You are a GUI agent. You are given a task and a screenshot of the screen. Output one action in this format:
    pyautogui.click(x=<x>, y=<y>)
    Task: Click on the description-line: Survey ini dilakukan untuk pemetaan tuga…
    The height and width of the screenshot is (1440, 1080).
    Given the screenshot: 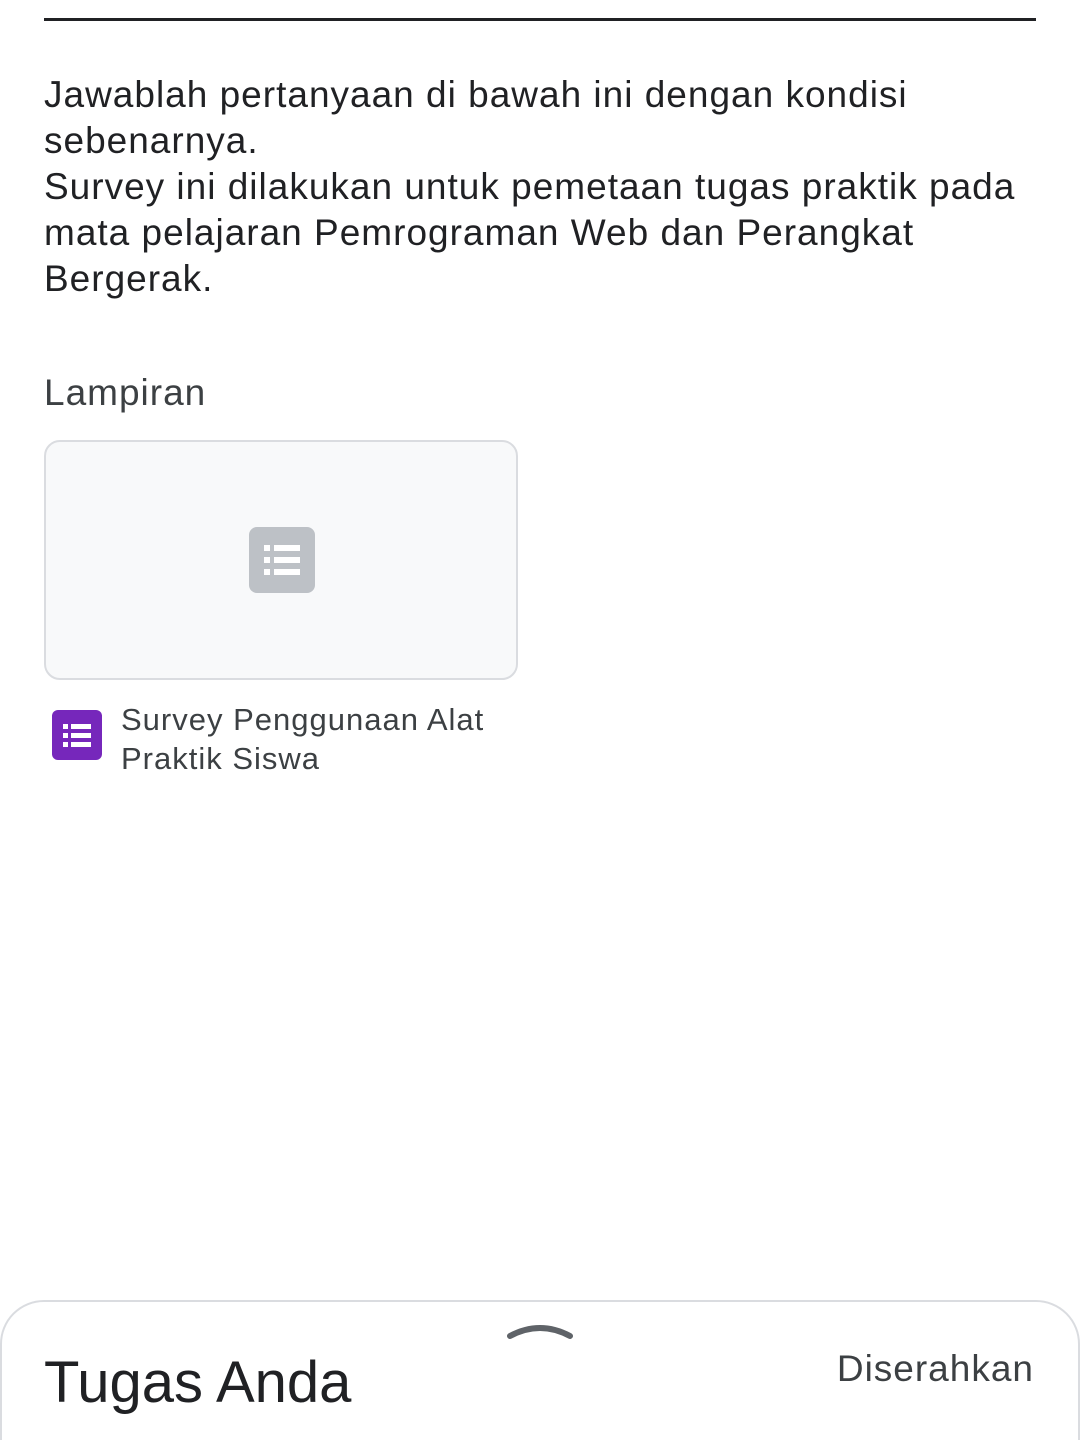 What is the action you would take?
    pyautogui.click(x=530, y=232)
    